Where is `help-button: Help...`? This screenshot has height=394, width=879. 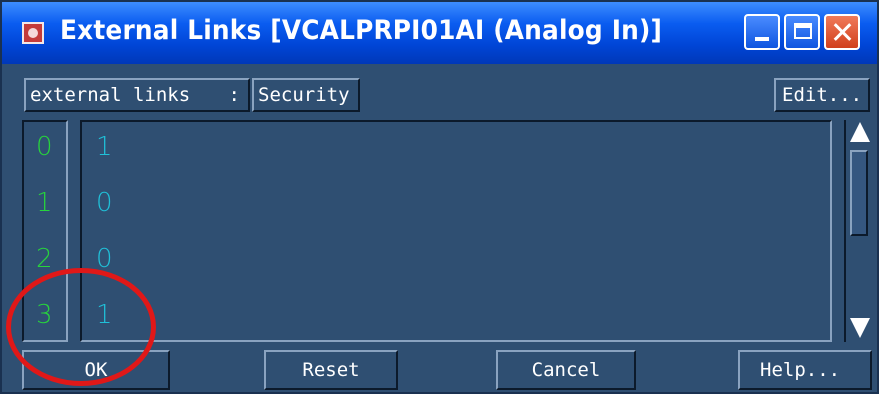
help-button: Help... is located at coordinates (805, 370).